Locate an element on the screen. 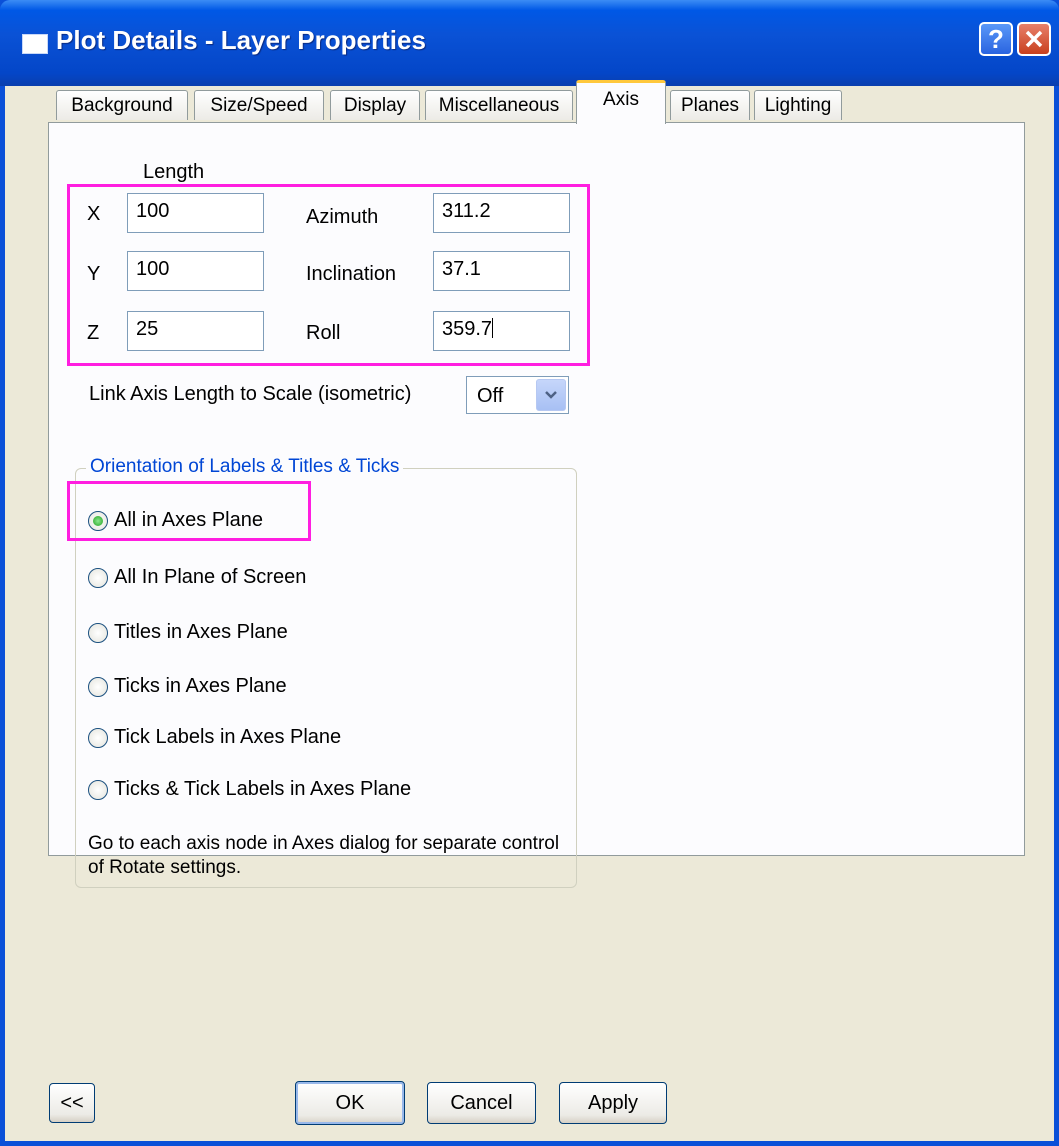 This screenshot has height=1146, width=1059. collapse-button: << is located at coordinates (72, 1103).